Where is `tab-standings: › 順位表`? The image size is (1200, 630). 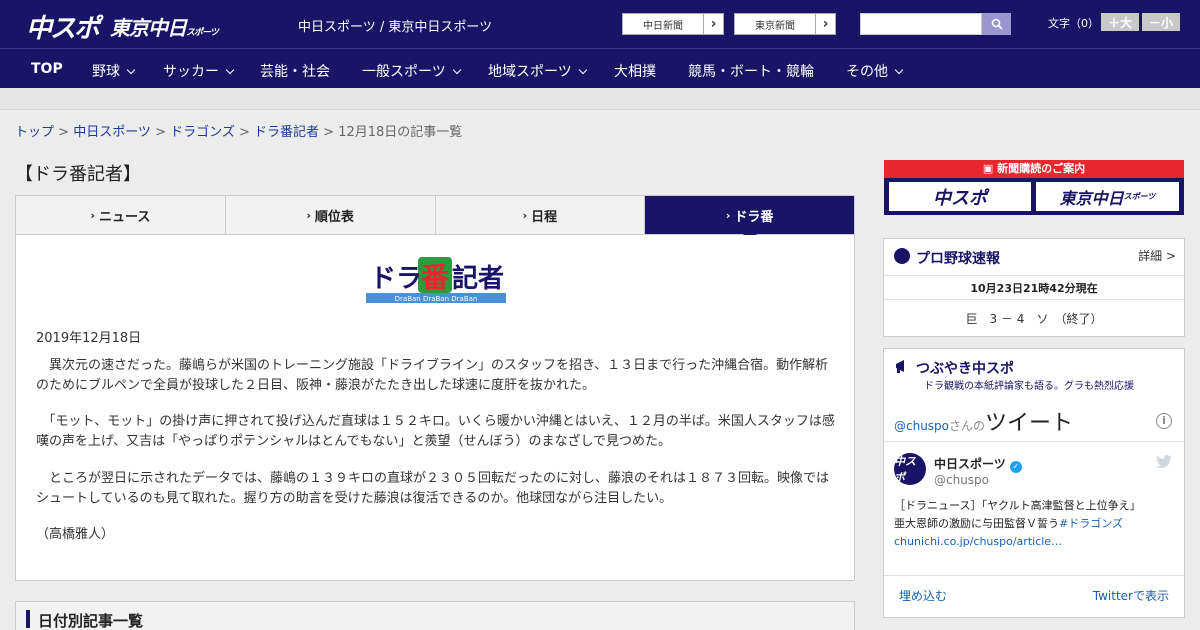 tab-standings: › 順位表 is located at coordinates (331, 215).